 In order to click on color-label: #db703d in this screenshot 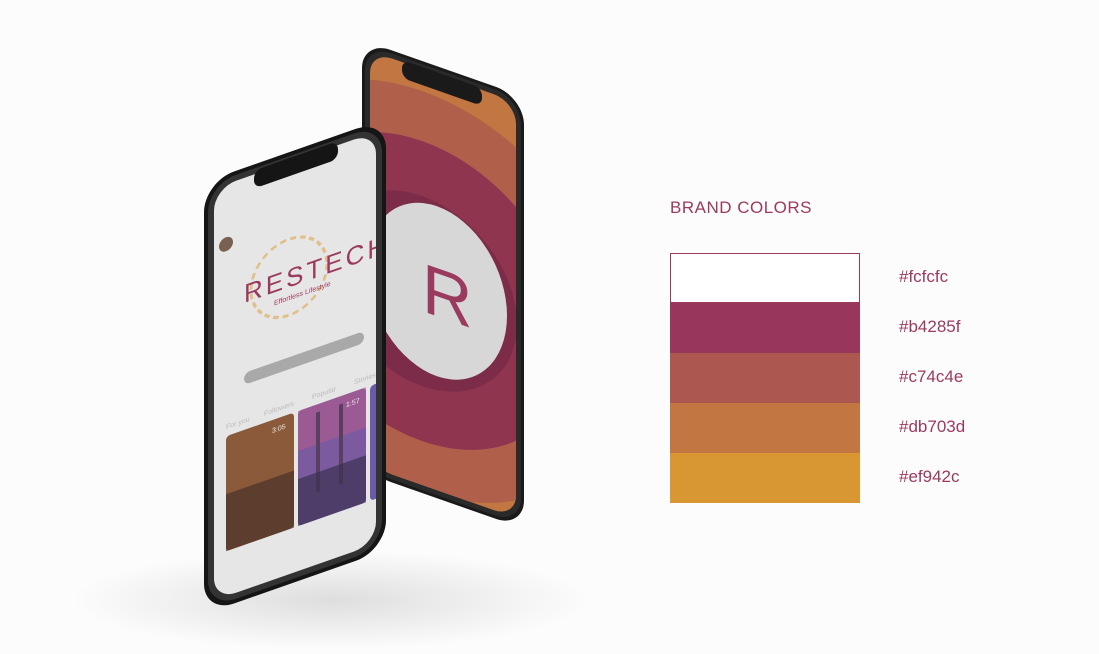, I will do `click(932, 426)`.